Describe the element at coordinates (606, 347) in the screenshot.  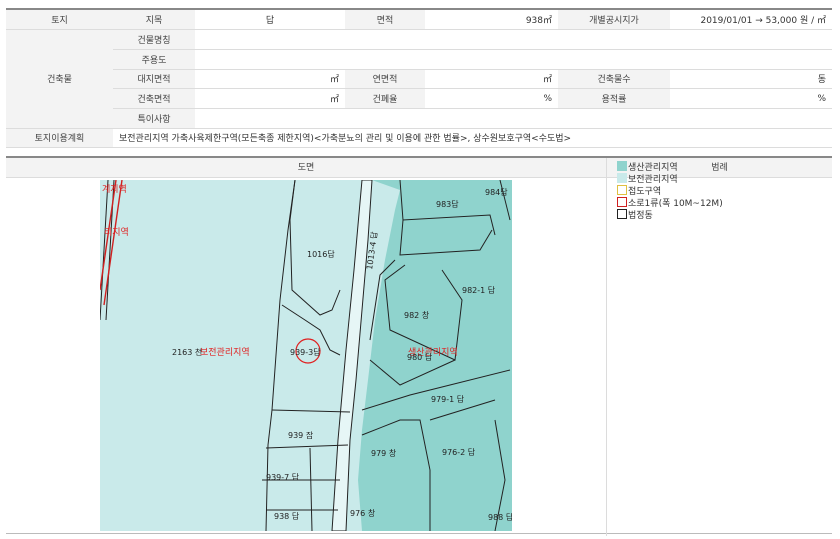
I see `panel-divider` at that location.